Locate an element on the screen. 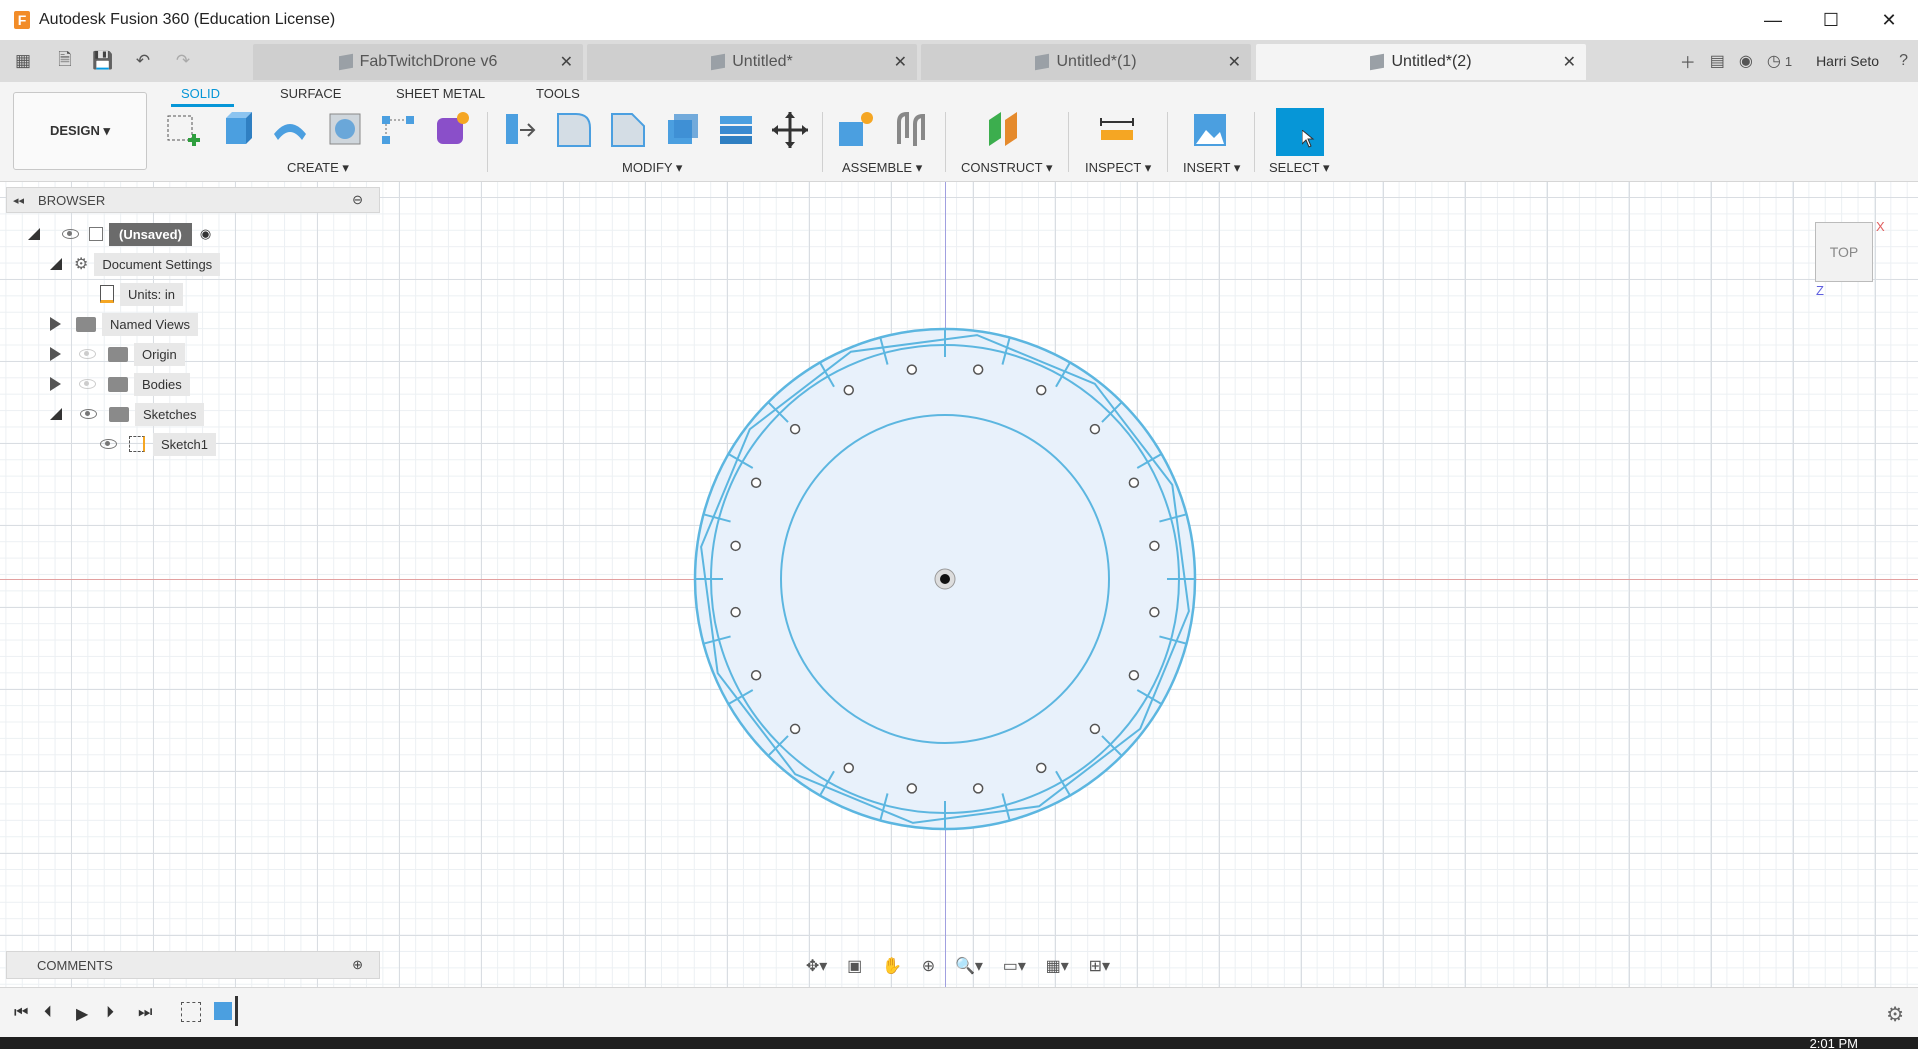 The image size is (1918, 1051). modify-menu: MODIFY ▾ is located at coordinates (652, 168).